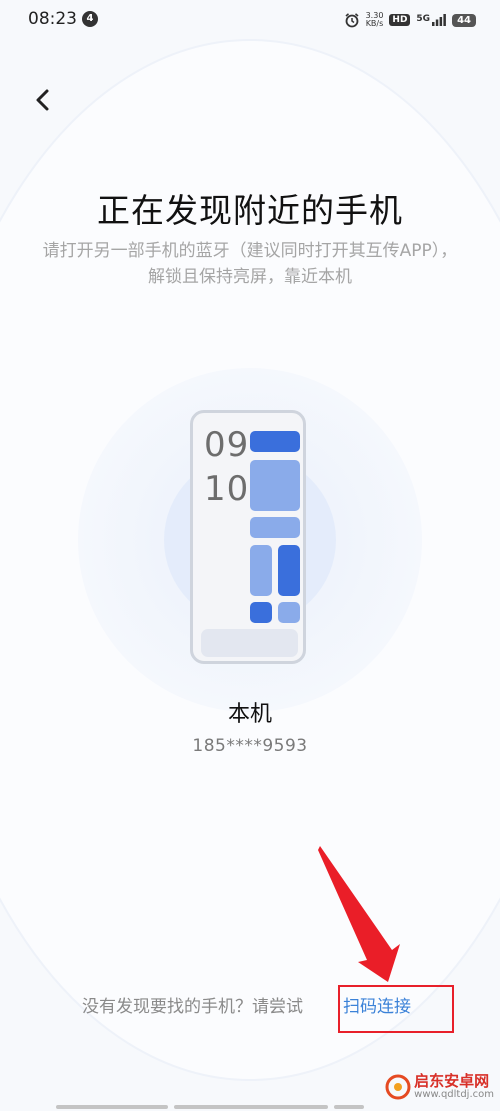 Image resolution: width=500 pixels, height=1111 pixels. Describe the element at coordinates (439, 20) in the screenshot. I see `signal-bars-icon` at that location.